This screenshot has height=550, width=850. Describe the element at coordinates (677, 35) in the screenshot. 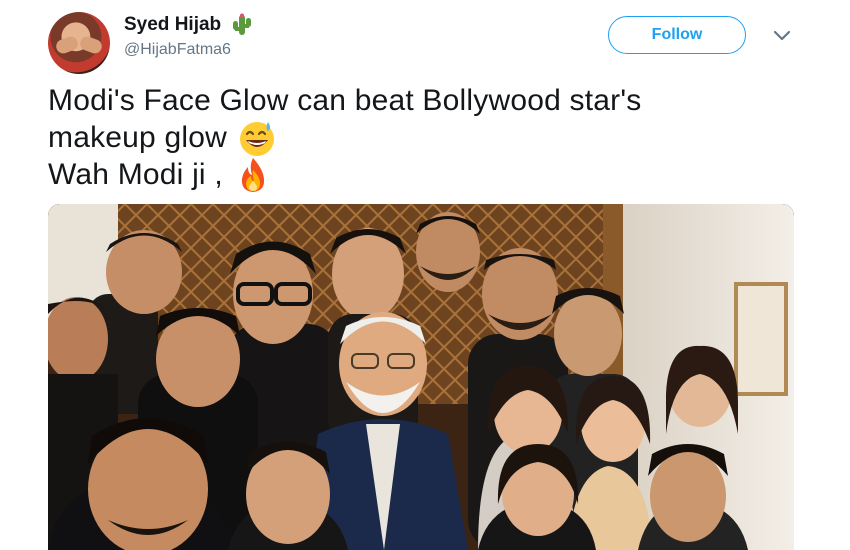

I see `follow-button: Follow` at that location.